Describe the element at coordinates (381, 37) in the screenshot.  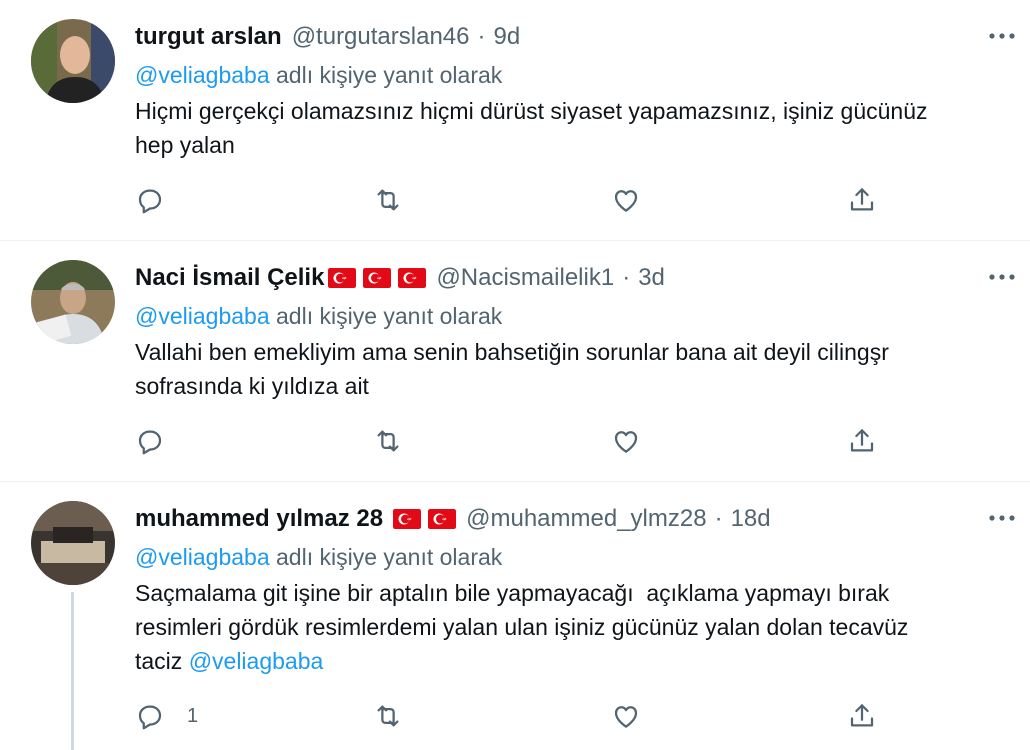
I see `user-handle: @turgutarslan46` at that location.